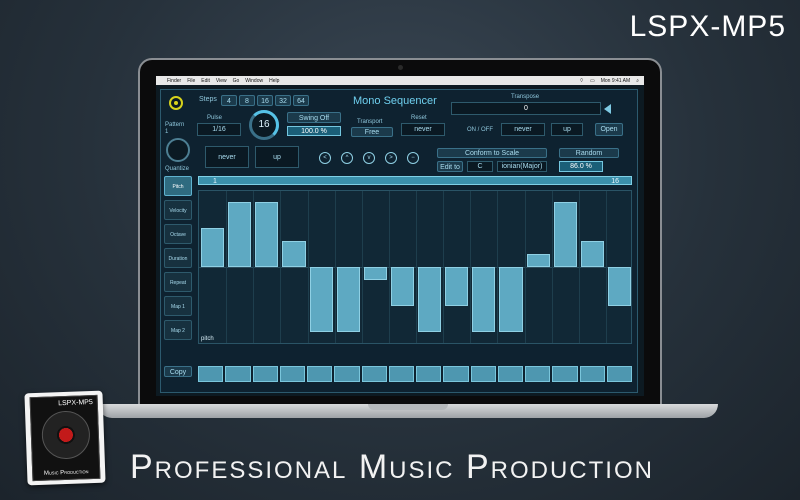 The height and width of the screenshot is (500, 800). I want to click on step-toggle-strip, so click(415, 374).